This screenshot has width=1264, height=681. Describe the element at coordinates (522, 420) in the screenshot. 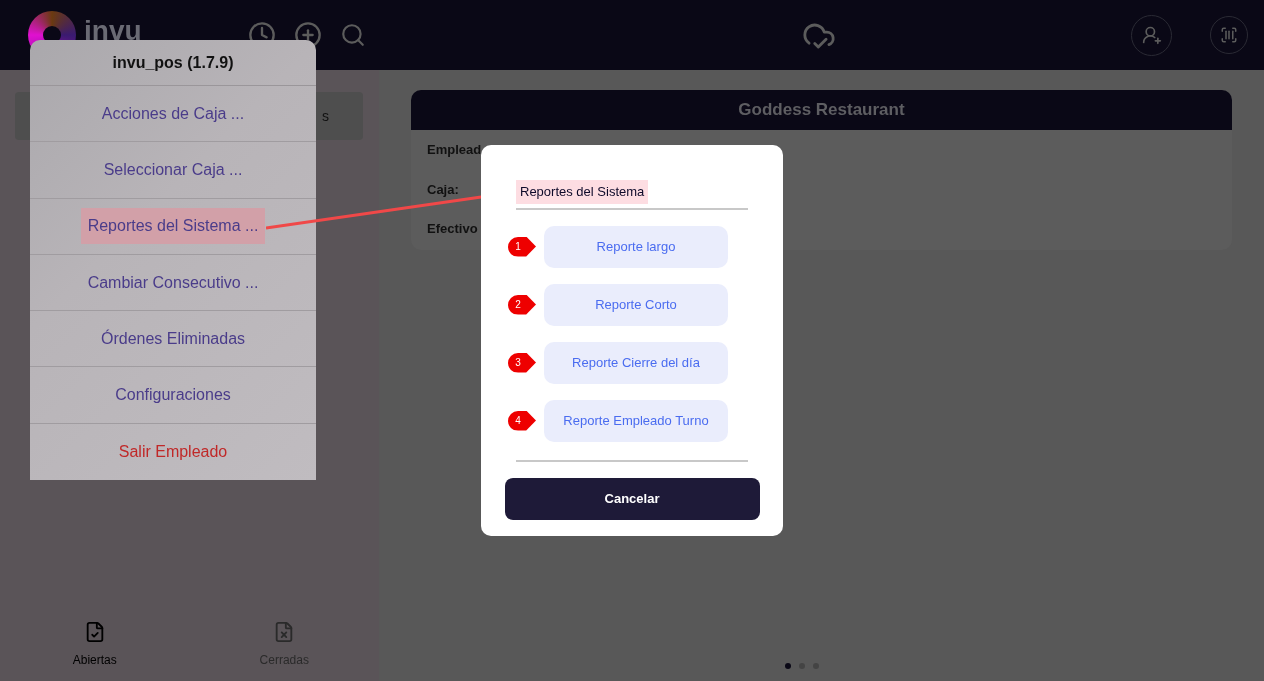

I see `step-marker: 4` at that location.